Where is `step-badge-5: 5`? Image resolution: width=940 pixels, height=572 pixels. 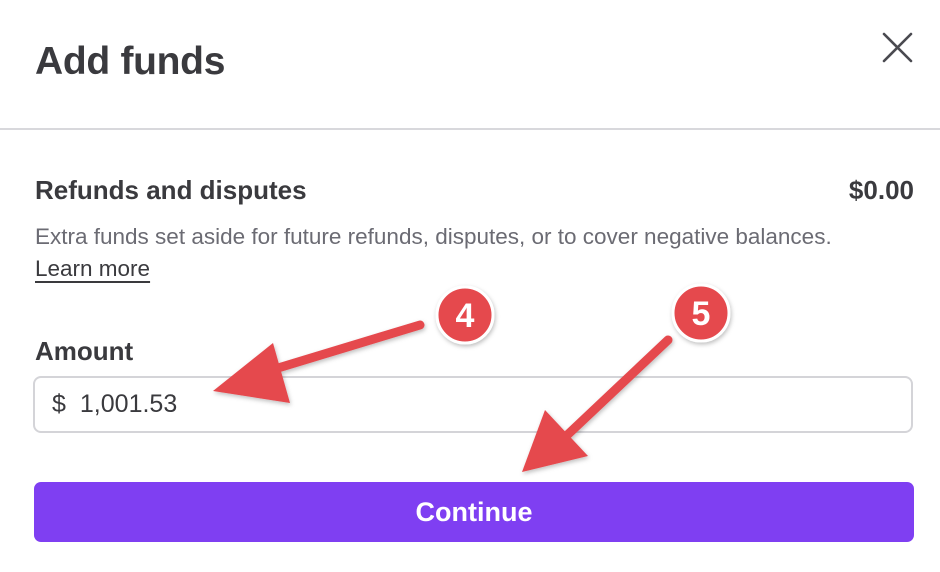
step-badge-5: 5 is located at coordinates (701, 313).